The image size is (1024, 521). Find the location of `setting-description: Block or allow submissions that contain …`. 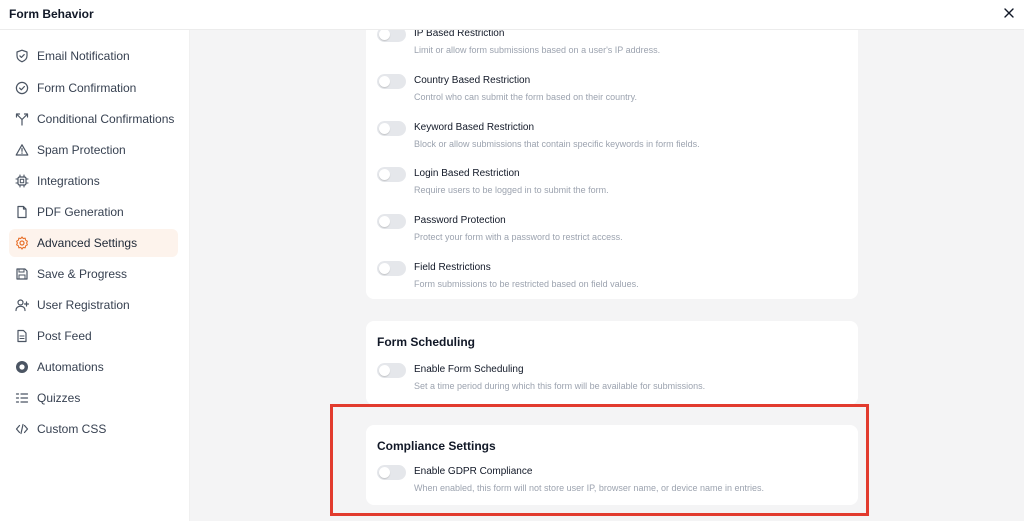

setting-description: Block or allow submissions that contain … is located at coordinates (557, 144).